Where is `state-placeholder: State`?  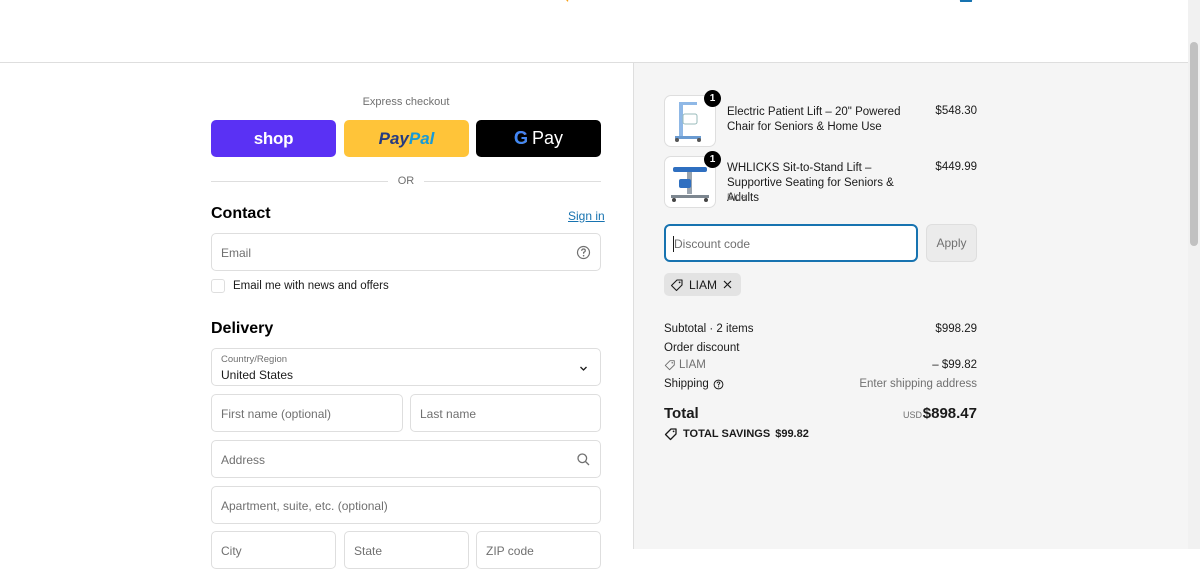
state-placeholder: State is located at coordinates (368, 551).